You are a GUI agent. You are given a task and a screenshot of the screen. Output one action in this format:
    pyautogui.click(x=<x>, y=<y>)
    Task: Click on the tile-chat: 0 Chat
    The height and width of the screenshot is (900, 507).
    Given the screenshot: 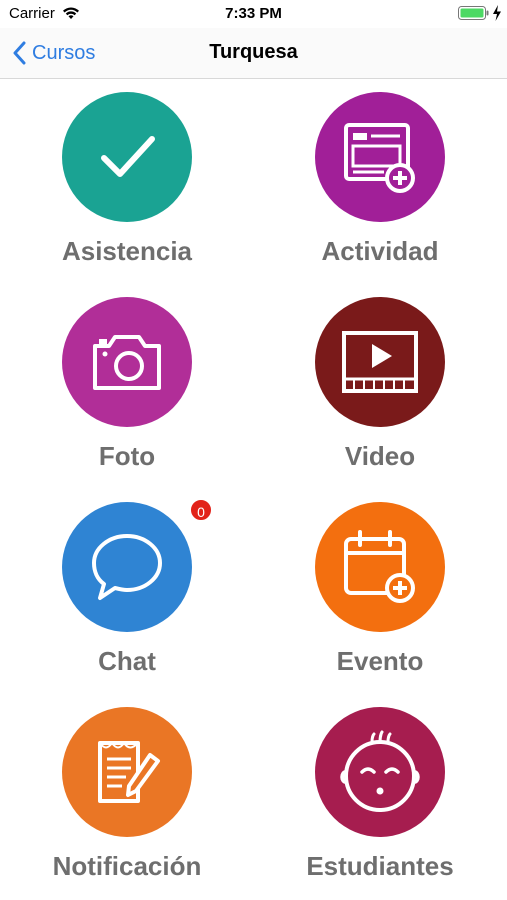 What is the action you would take?
    pyautogui.click(x=127, y=590)
    